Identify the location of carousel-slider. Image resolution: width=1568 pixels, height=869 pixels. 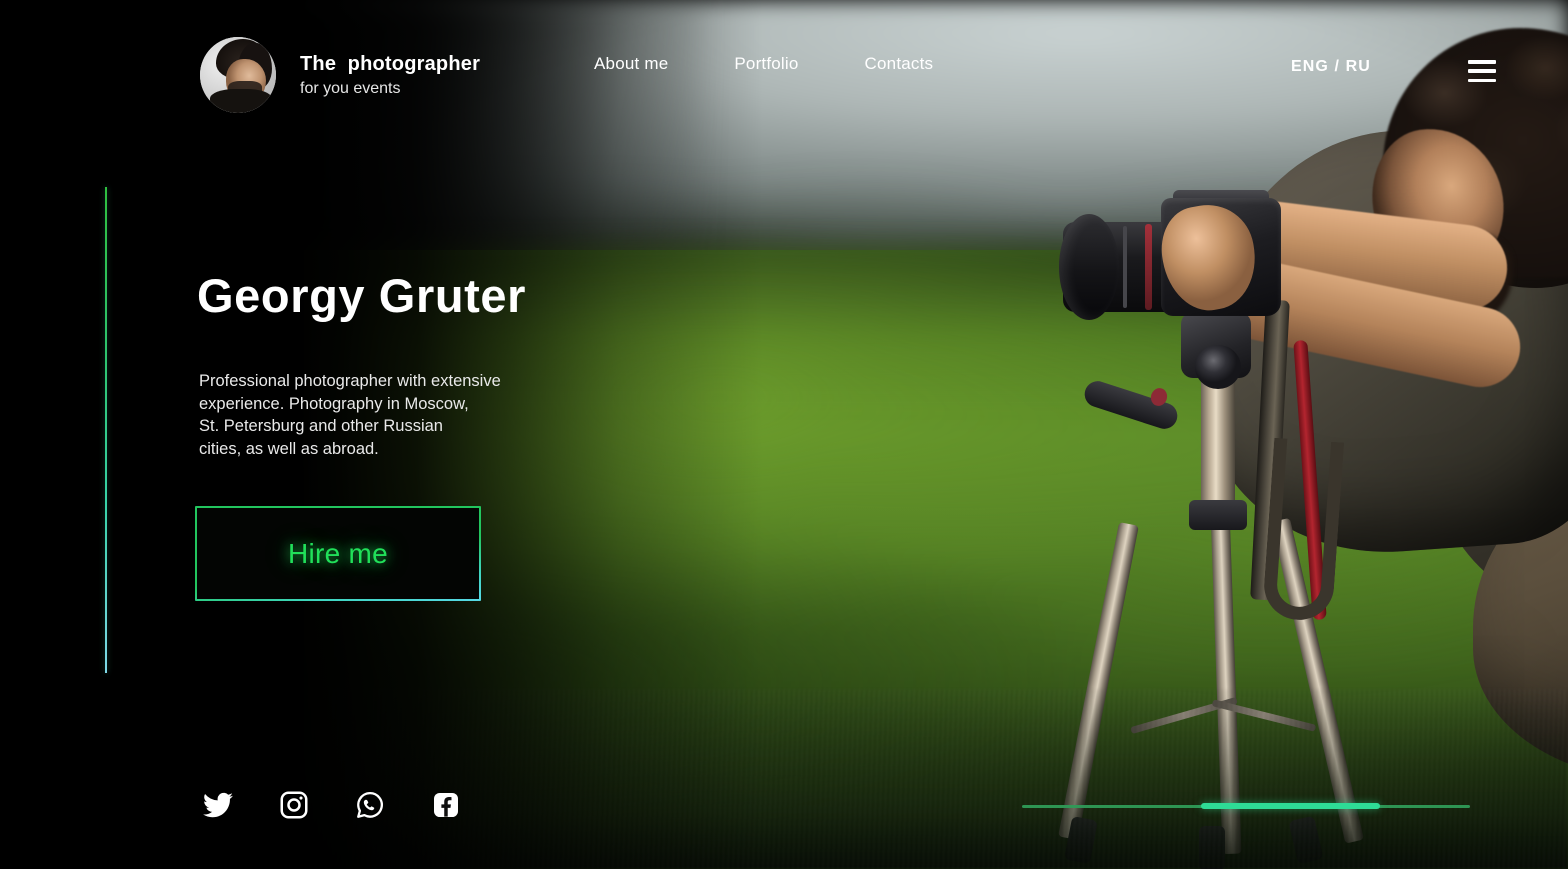
(1246, 807).